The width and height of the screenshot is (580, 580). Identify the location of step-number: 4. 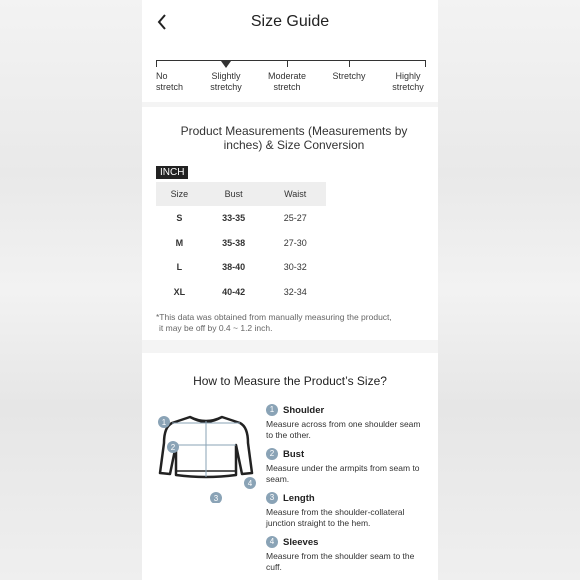
(272, 542).